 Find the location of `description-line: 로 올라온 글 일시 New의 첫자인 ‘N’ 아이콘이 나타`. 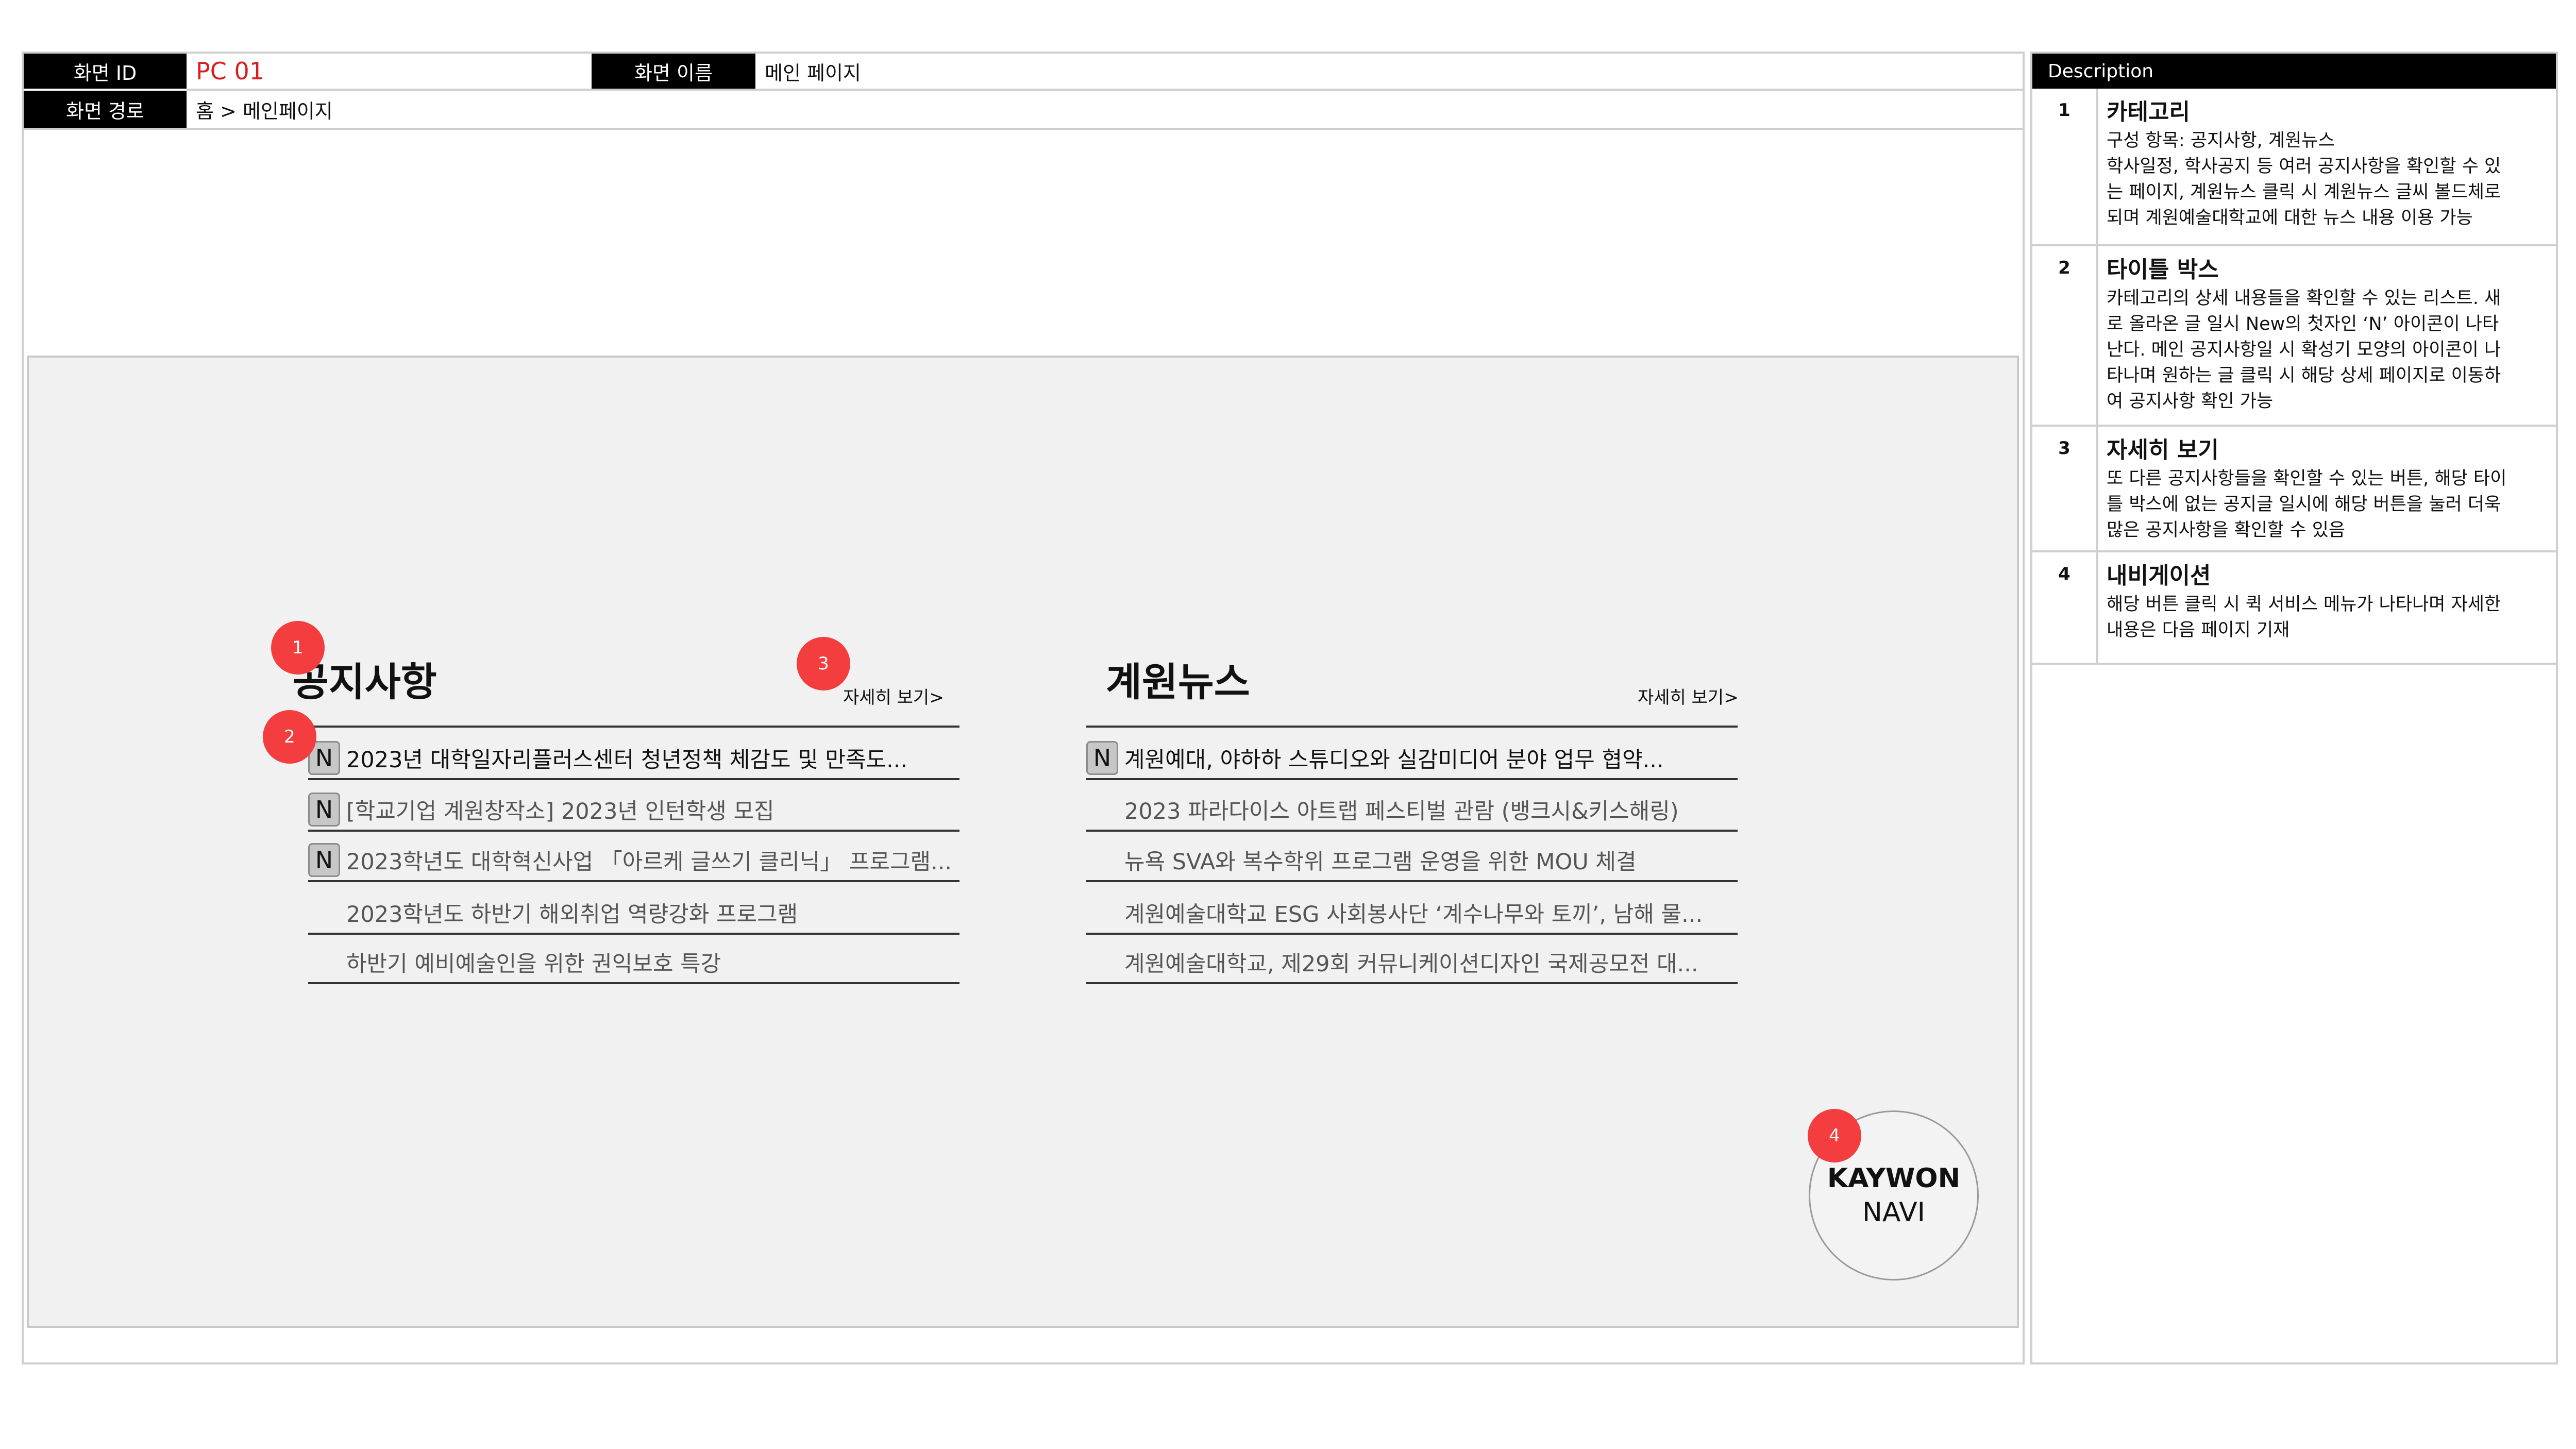

description-line: 로 올라온 글 일시 New의 첫자인 ‘N’ 아이콘이 나타 is located at coordinates (2303, 324).